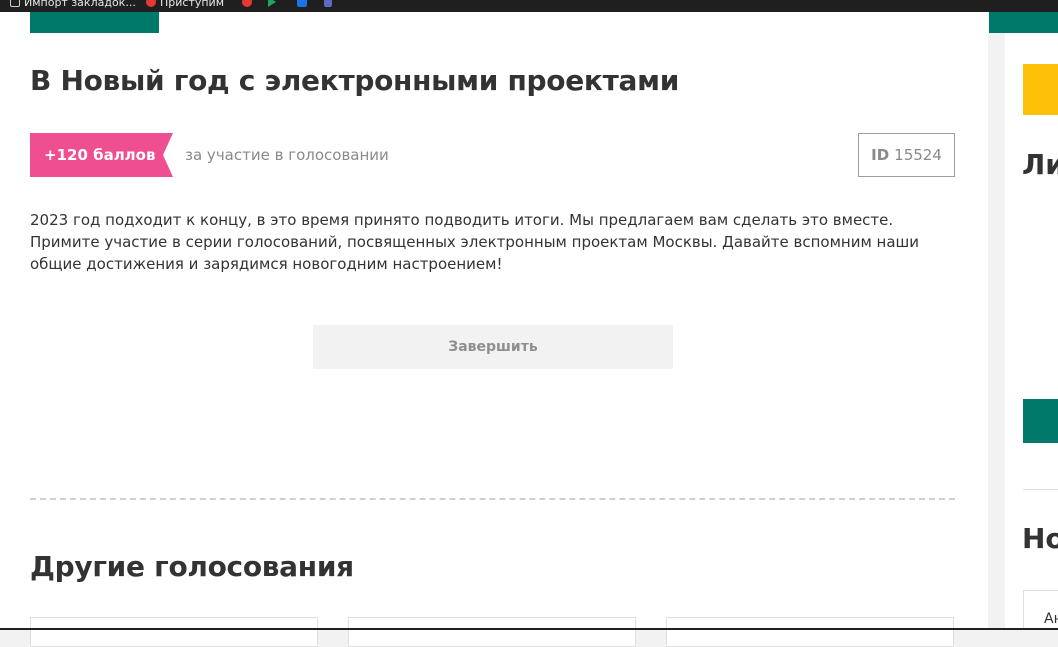 The width and height of the screenshot is (1058, 647). I want to click on finish-button: Завершить, so click(493, 347).